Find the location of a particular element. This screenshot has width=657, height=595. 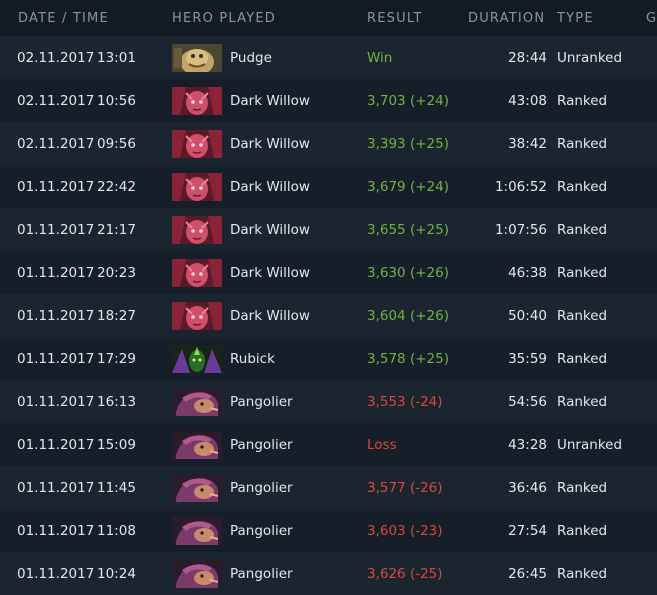

match-time: 10:56 is located at coordinates (116, 101).